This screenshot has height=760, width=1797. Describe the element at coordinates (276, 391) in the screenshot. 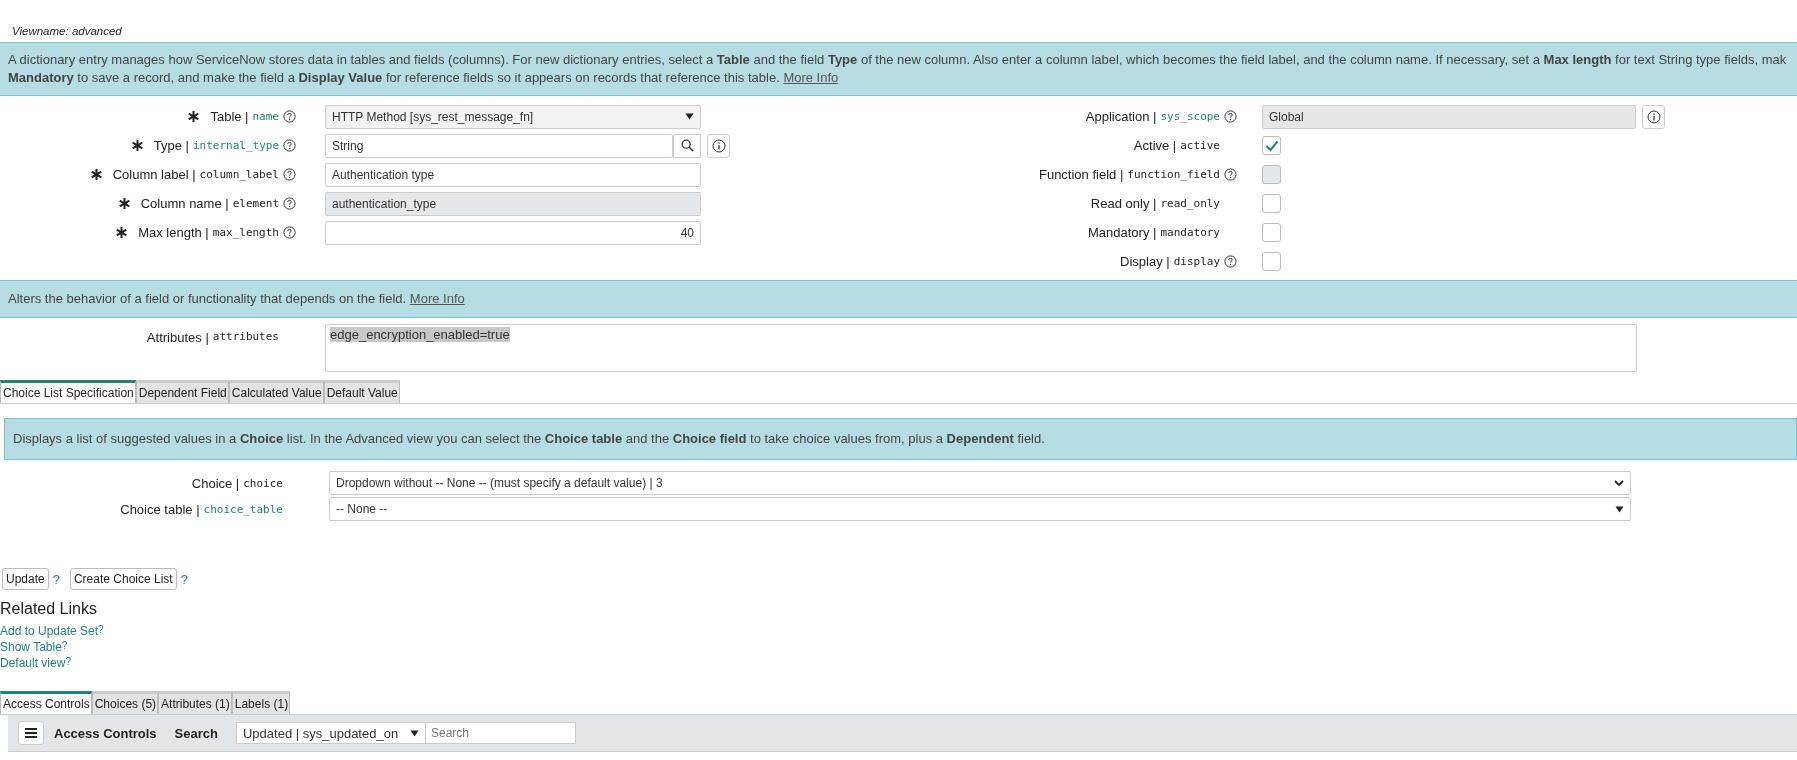

I see `section-tab: Calculated Value` at that location.